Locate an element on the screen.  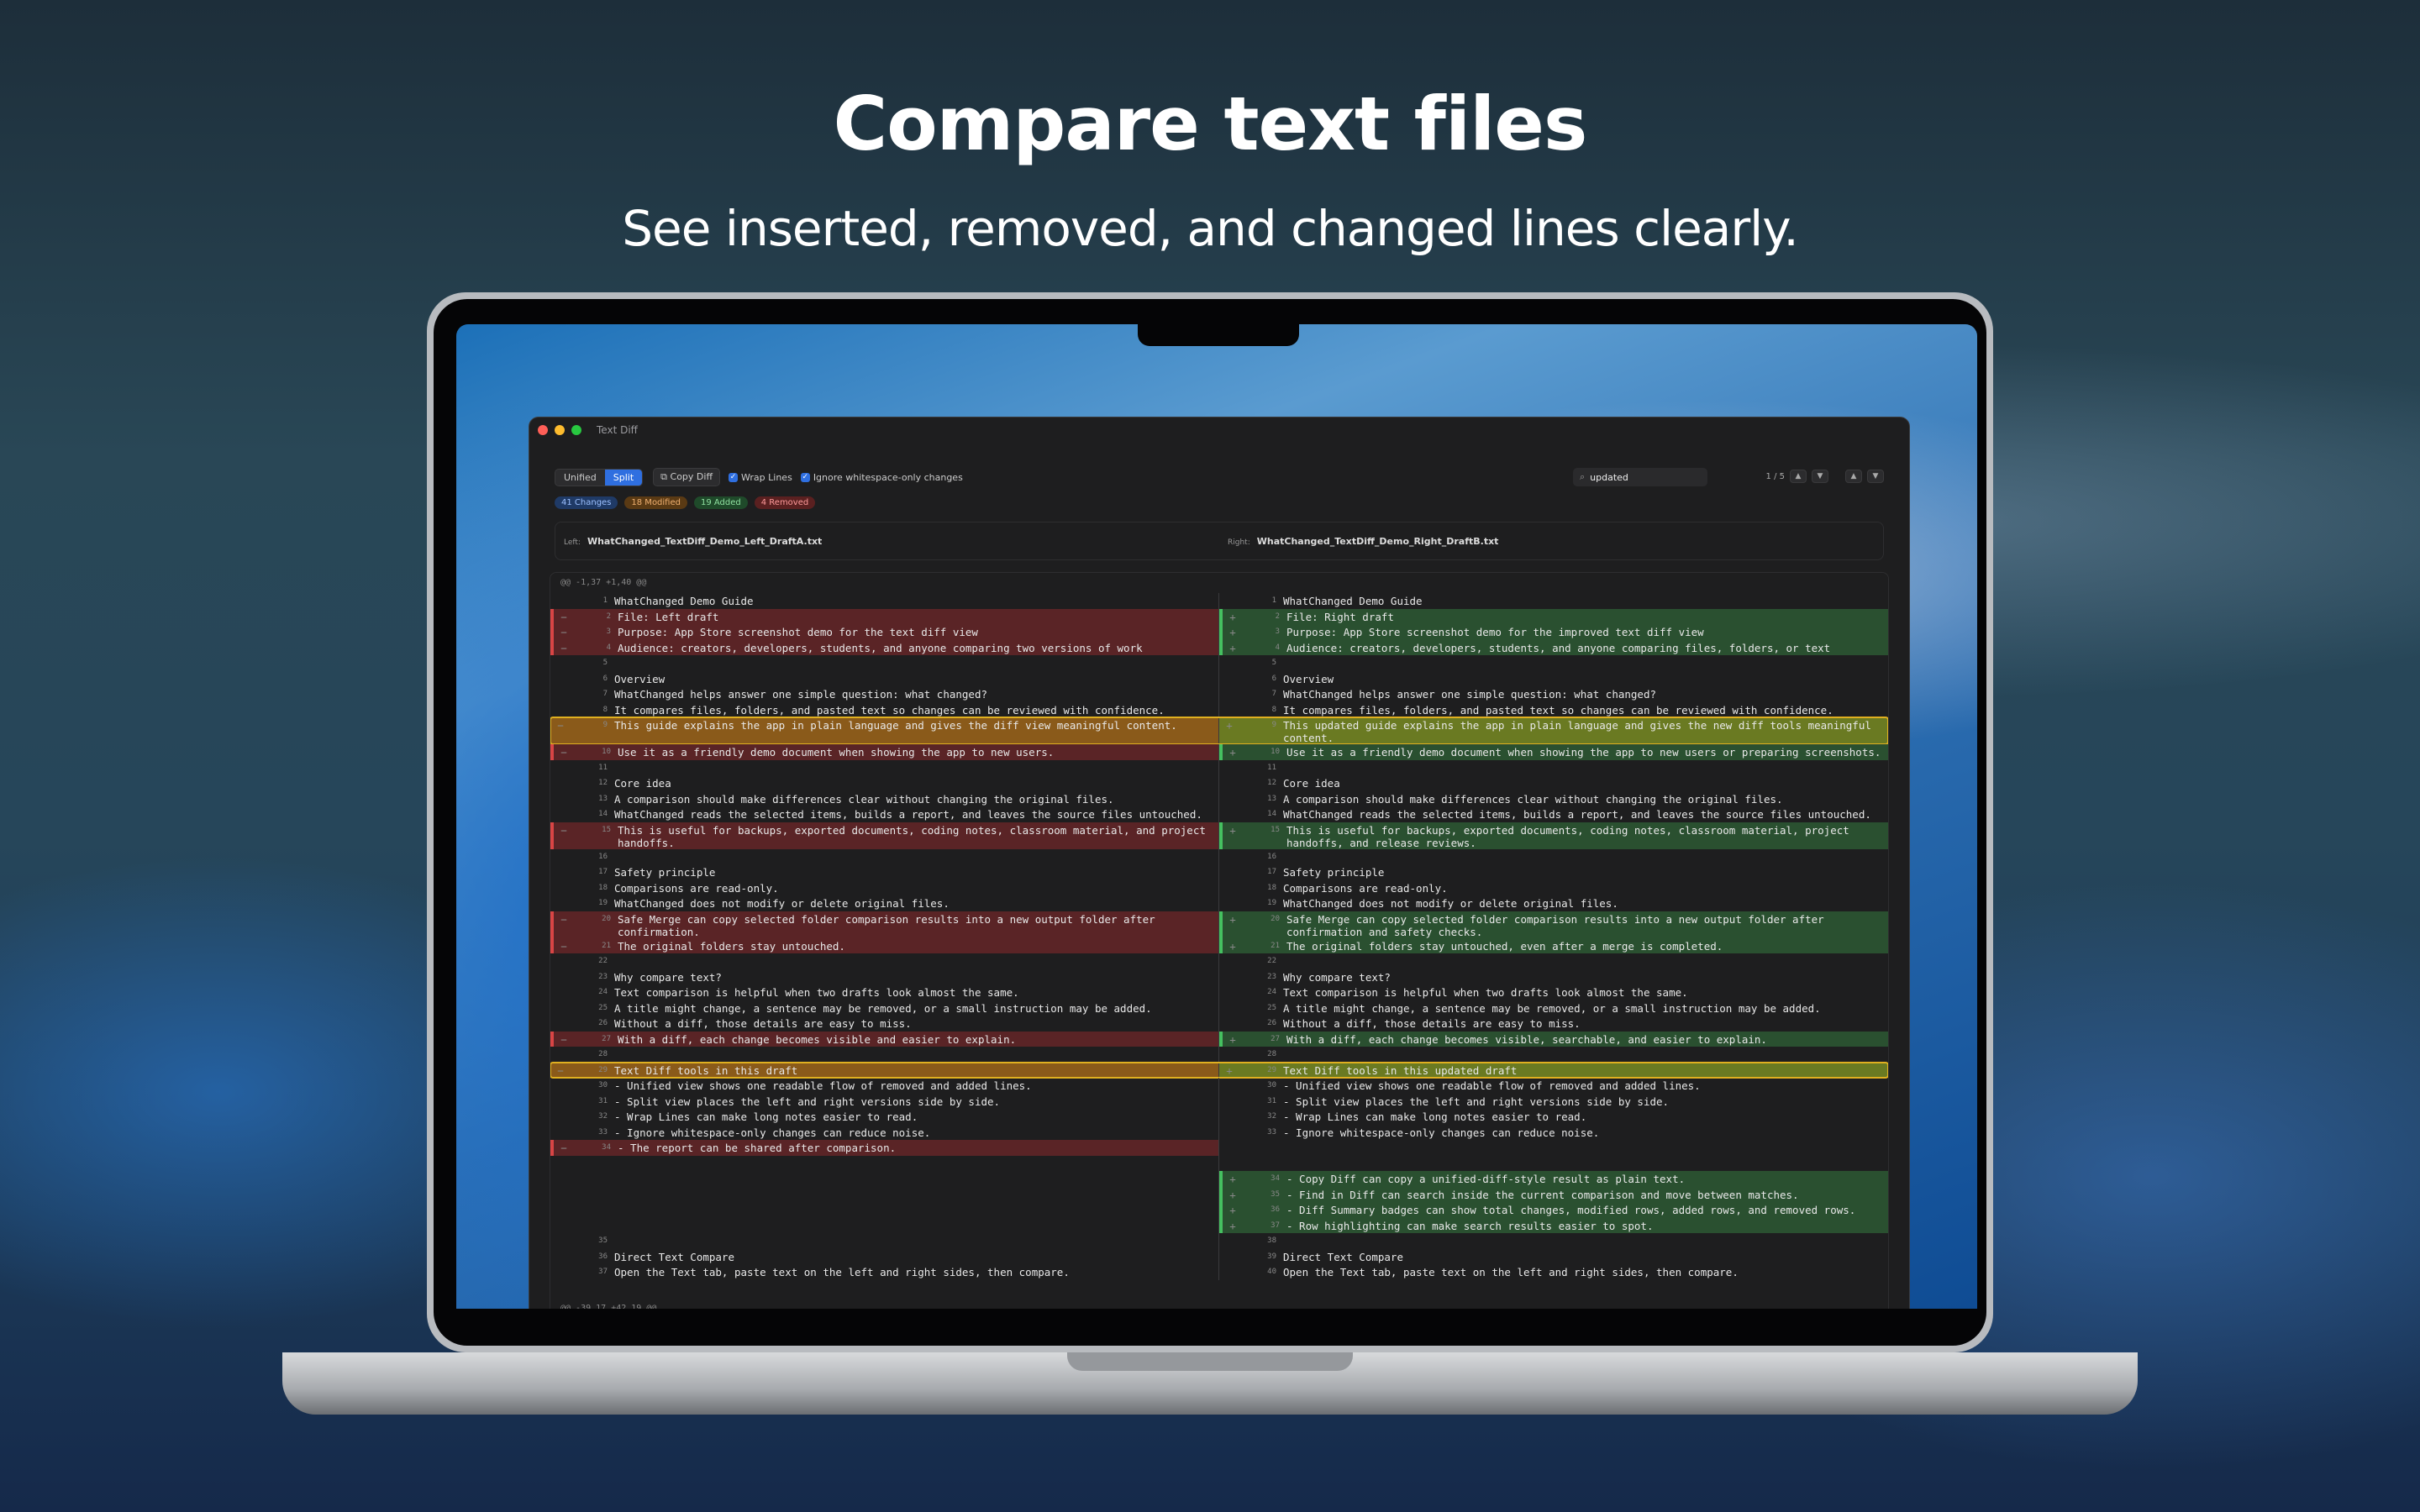
unified-tab: Unified is located at coordinates (580, 478).